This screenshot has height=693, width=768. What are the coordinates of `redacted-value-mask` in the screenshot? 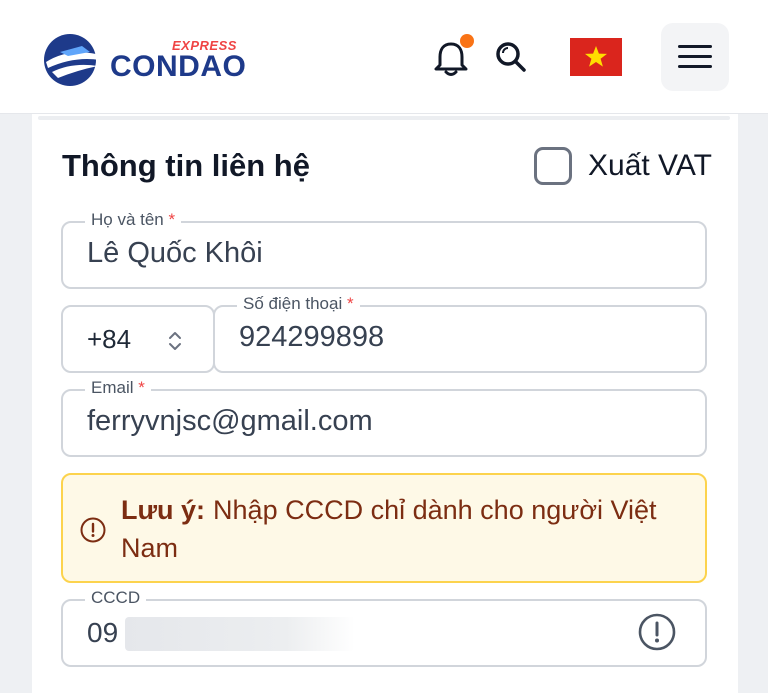 It's located at (240, 634).